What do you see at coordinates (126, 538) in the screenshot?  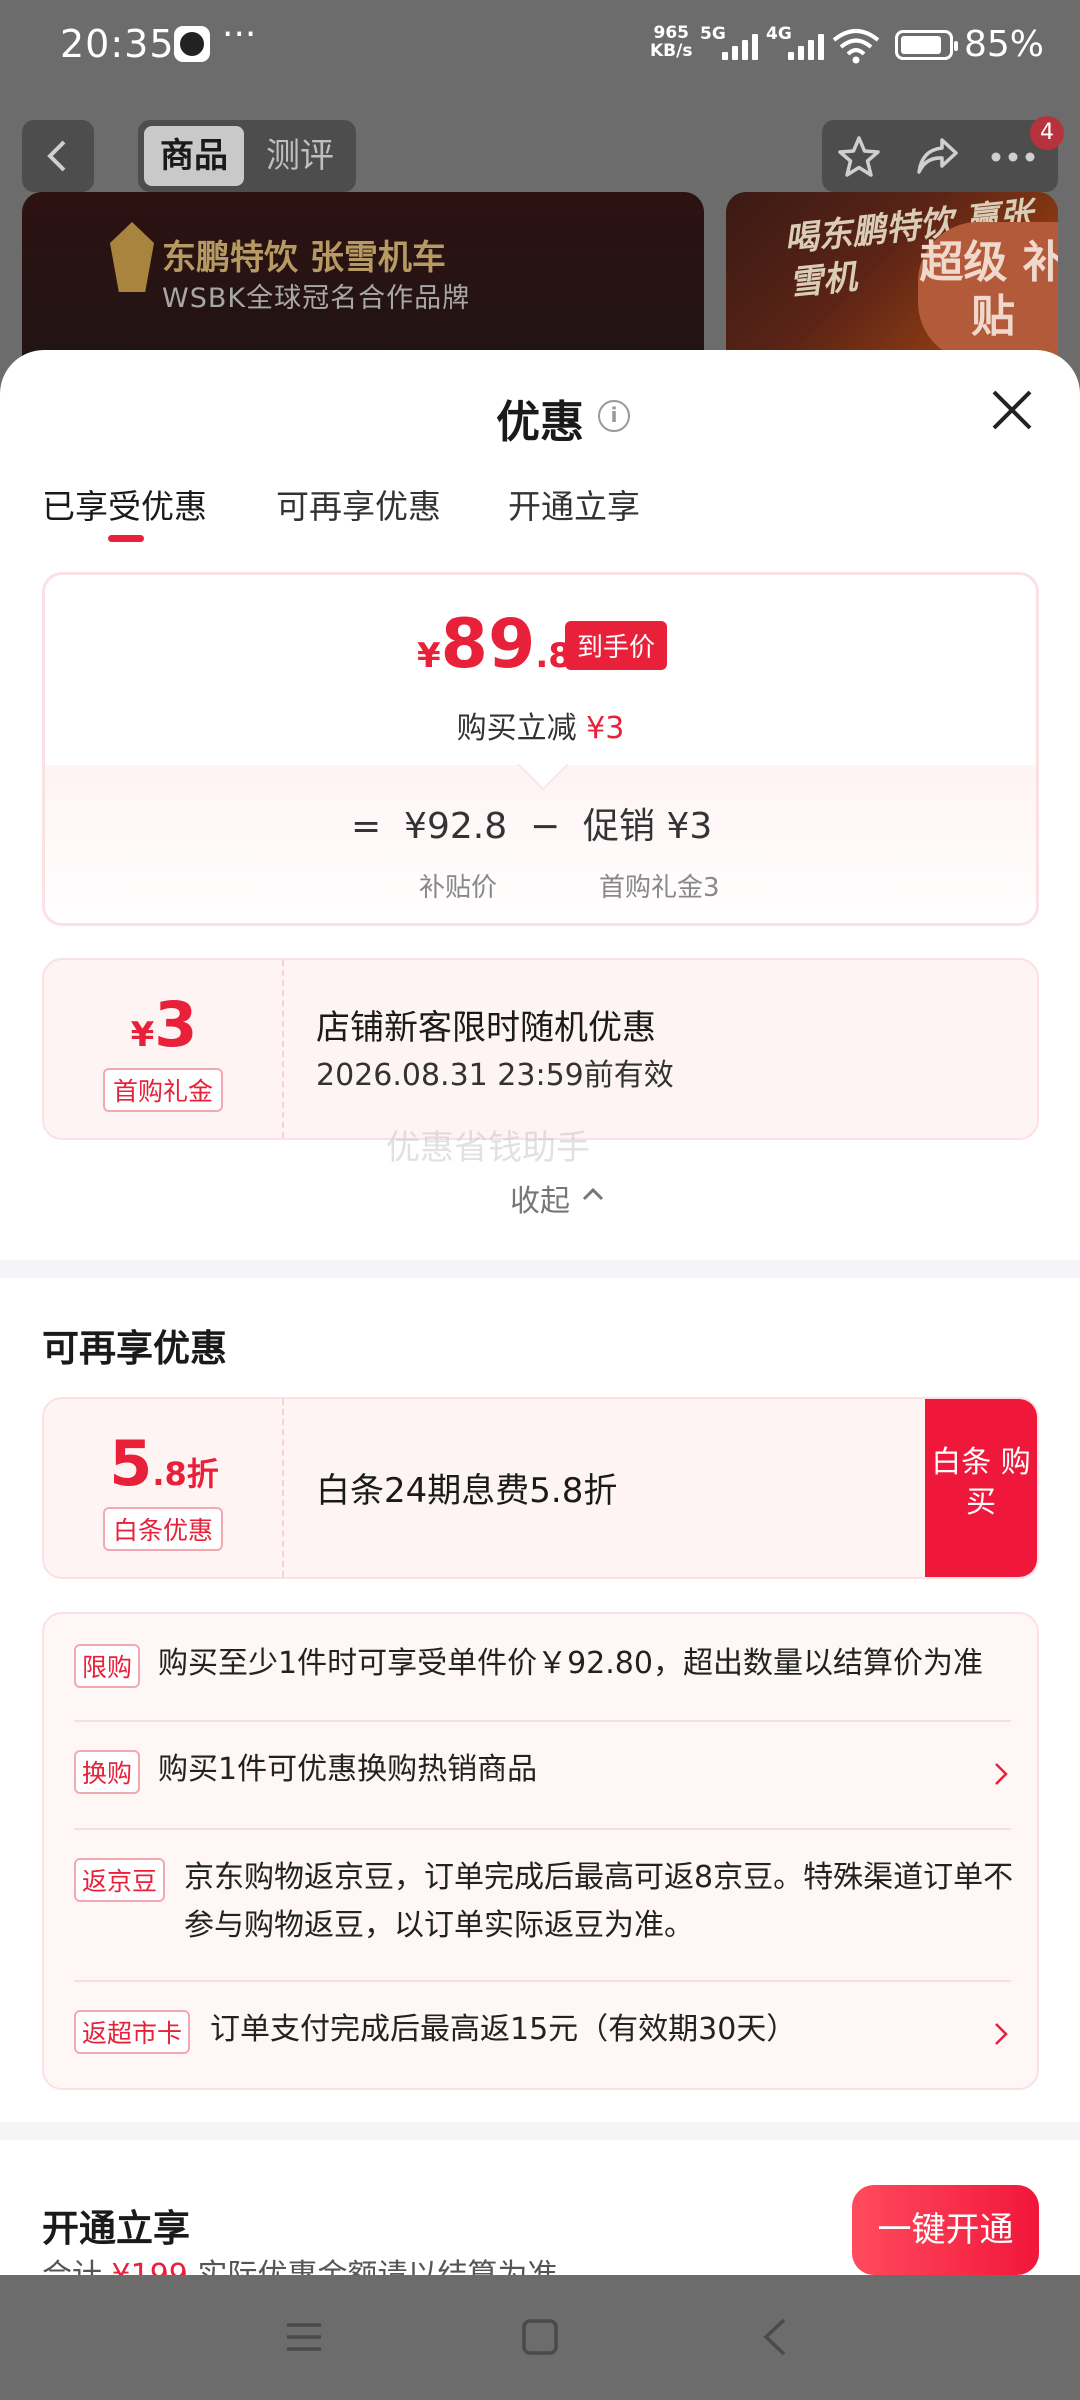 I see `active-tab-indicator` at bounding box center [126, 538].